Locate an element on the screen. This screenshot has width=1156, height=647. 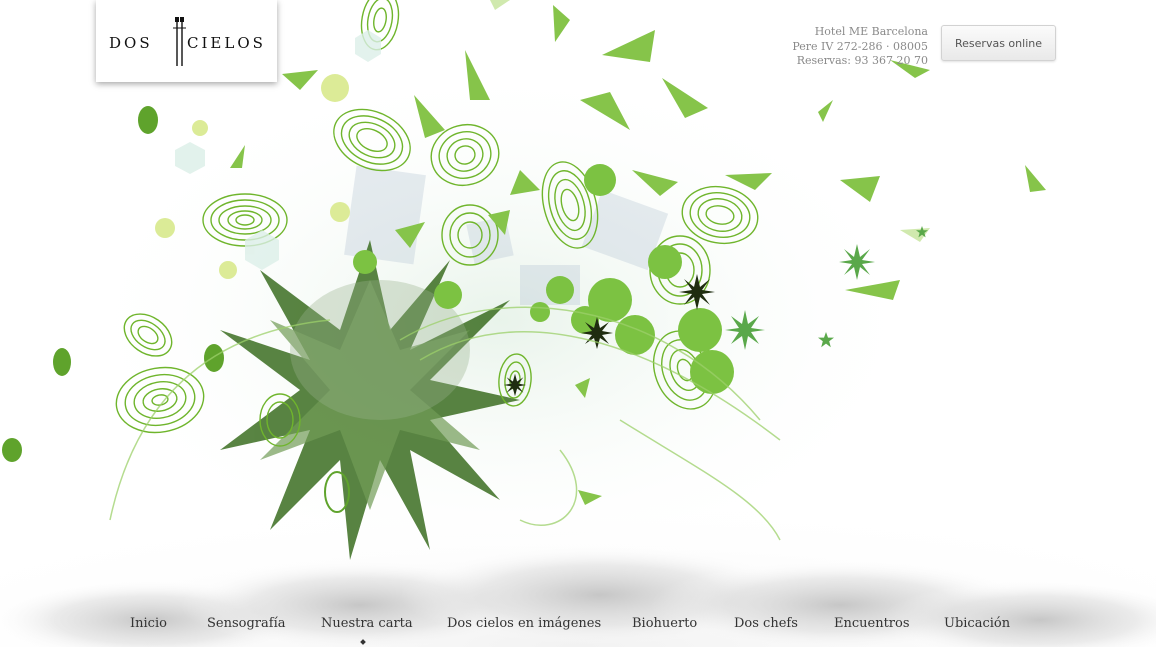
logo-text-left: DOS is located at coordinates (131, 43).